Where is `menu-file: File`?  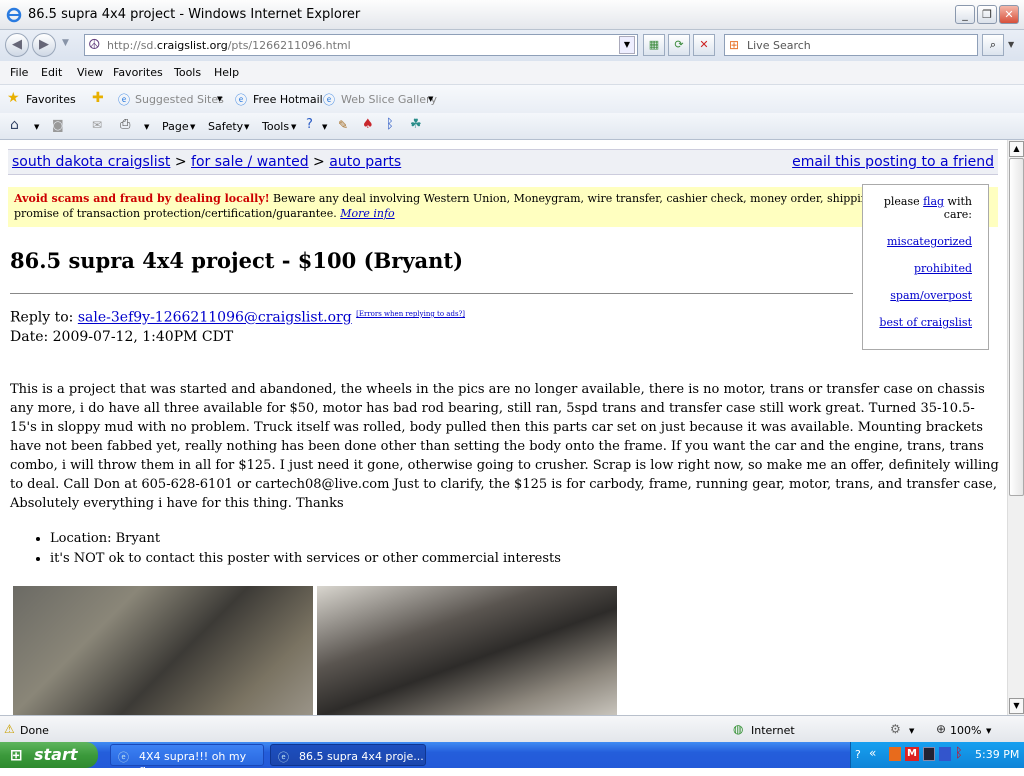
menu-file: File is located at coordinates (19, 72).